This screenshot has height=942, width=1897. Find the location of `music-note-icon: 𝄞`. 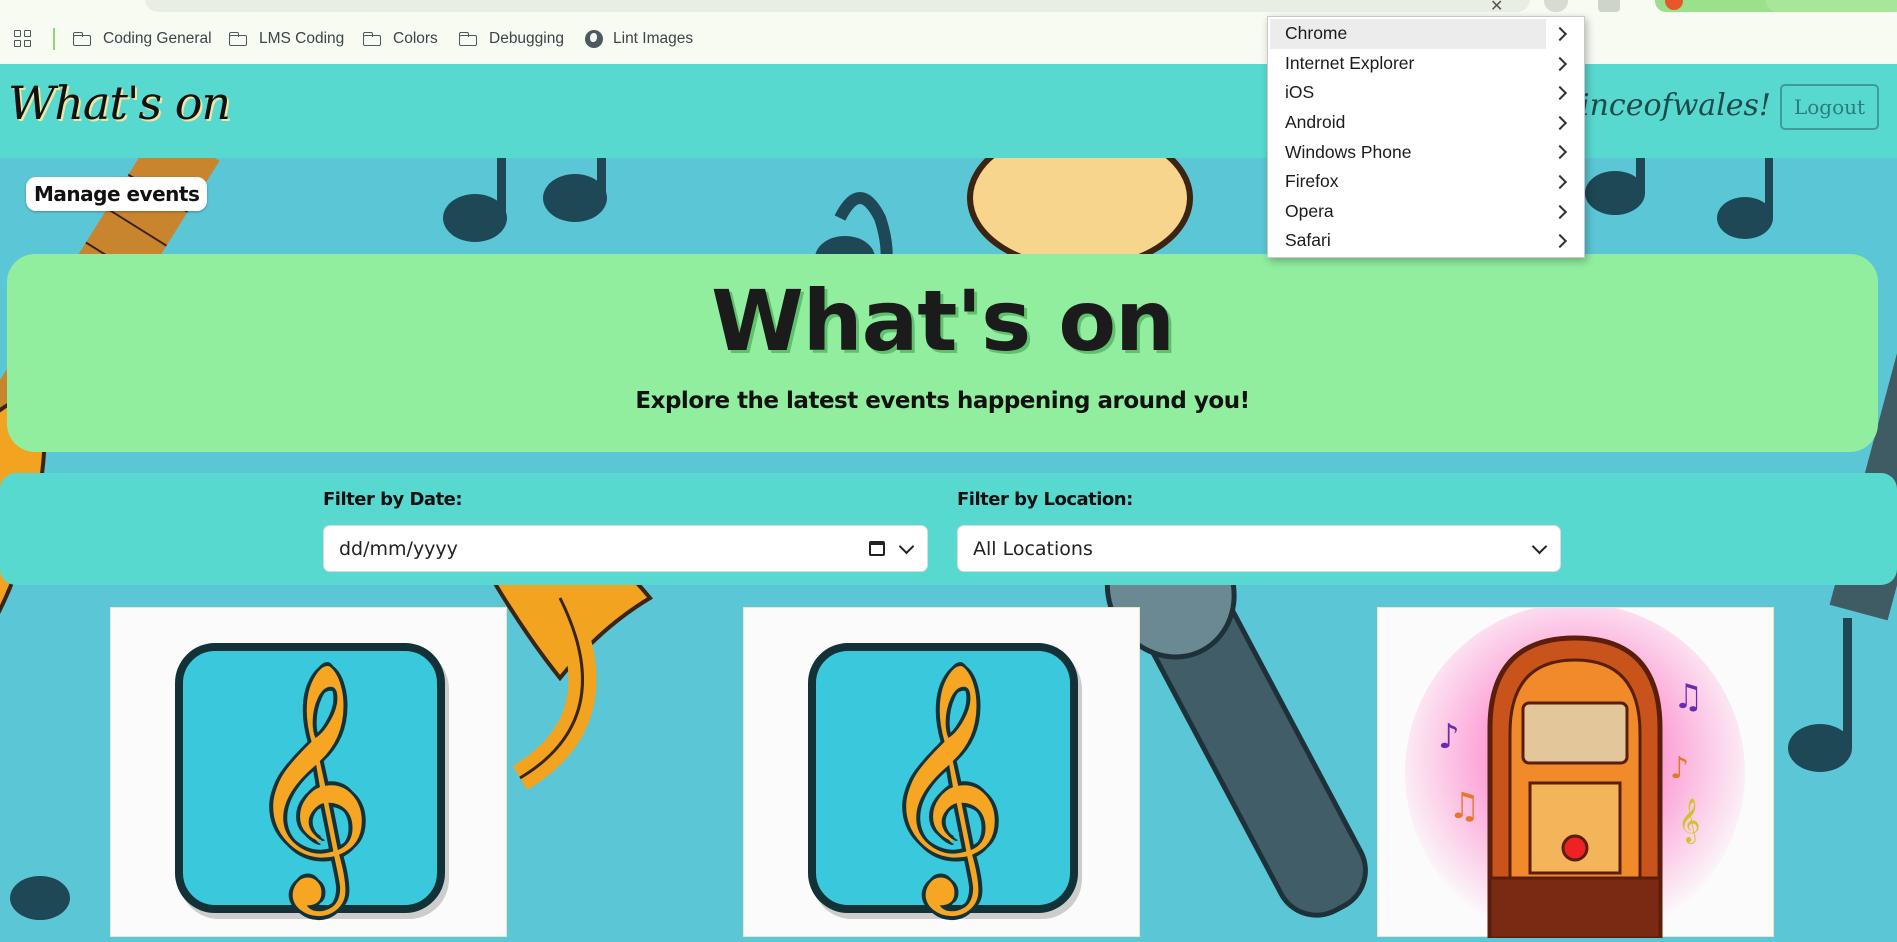

music-note-icon: 𝄞 is located at coordinates (1689, 821).